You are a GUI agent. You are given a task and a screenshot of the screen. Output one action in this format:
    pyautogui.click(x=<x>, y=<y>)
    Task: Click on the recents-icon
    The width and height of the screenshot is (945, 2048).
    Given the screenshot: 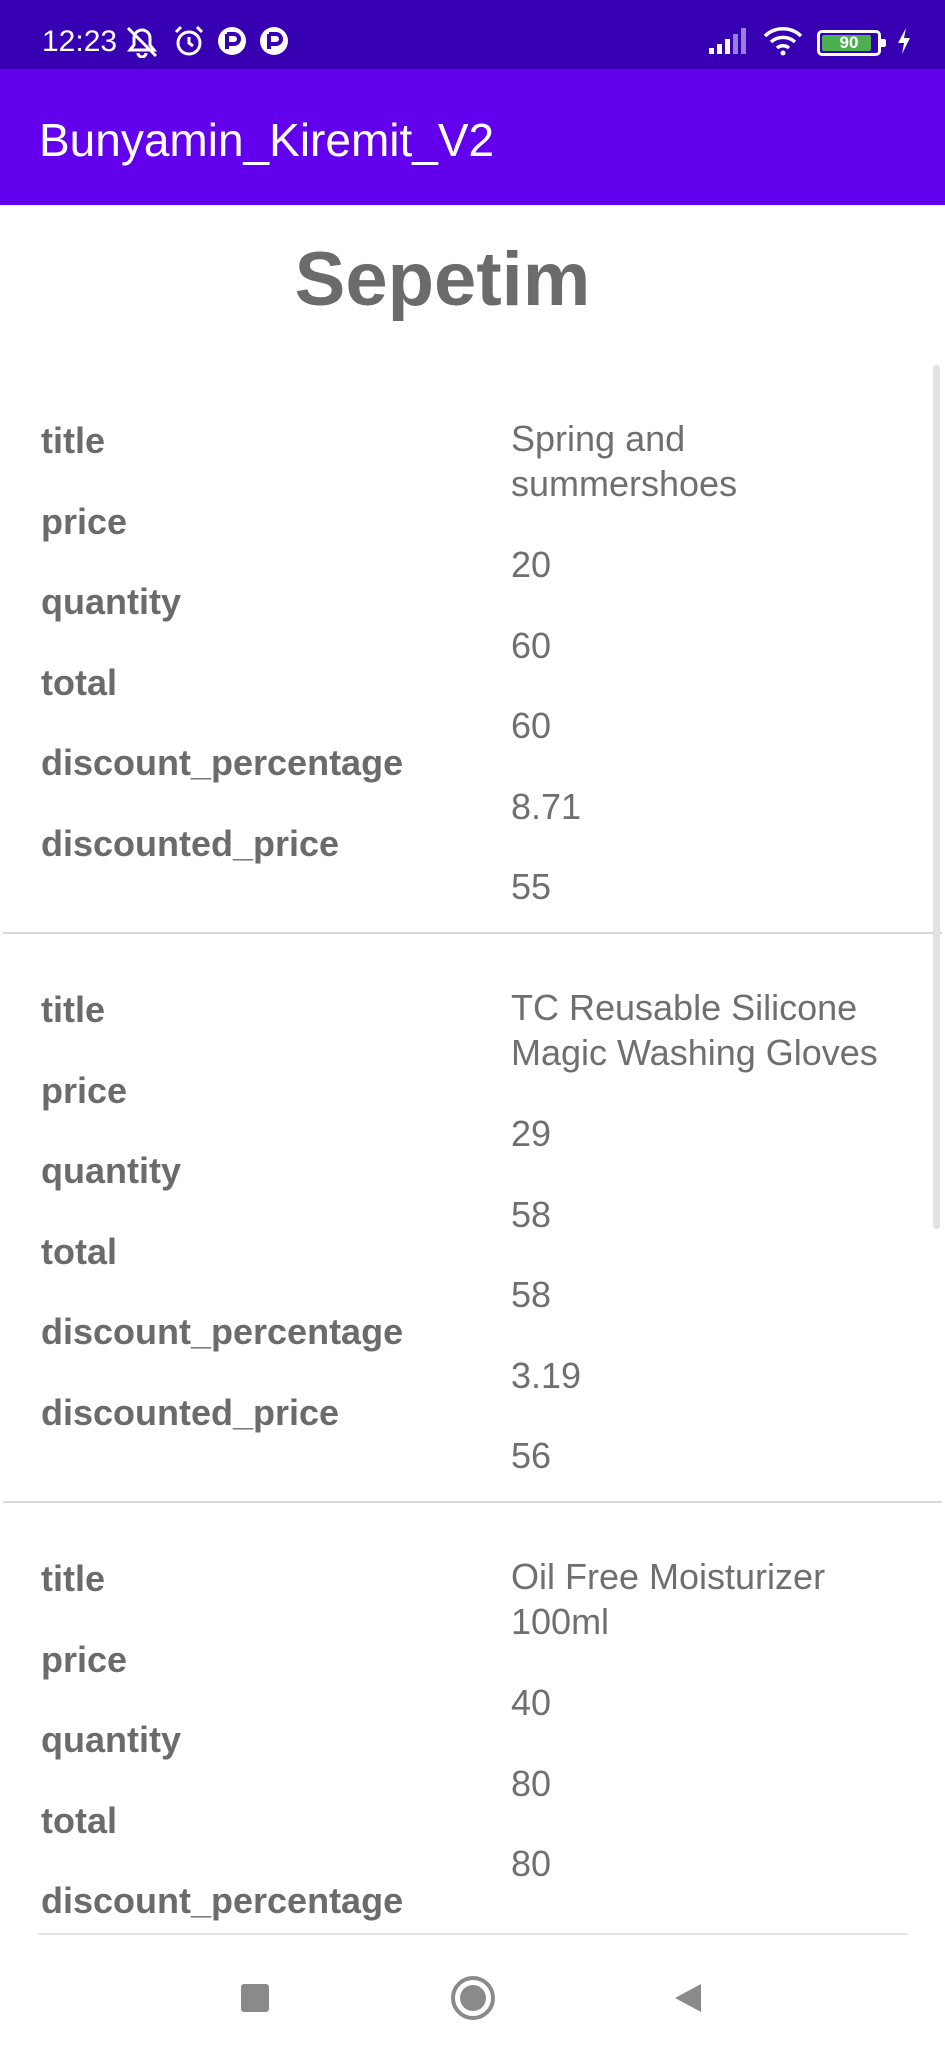 What is the action you would take?
    pyautogui.click(x=255, y=1998)
    